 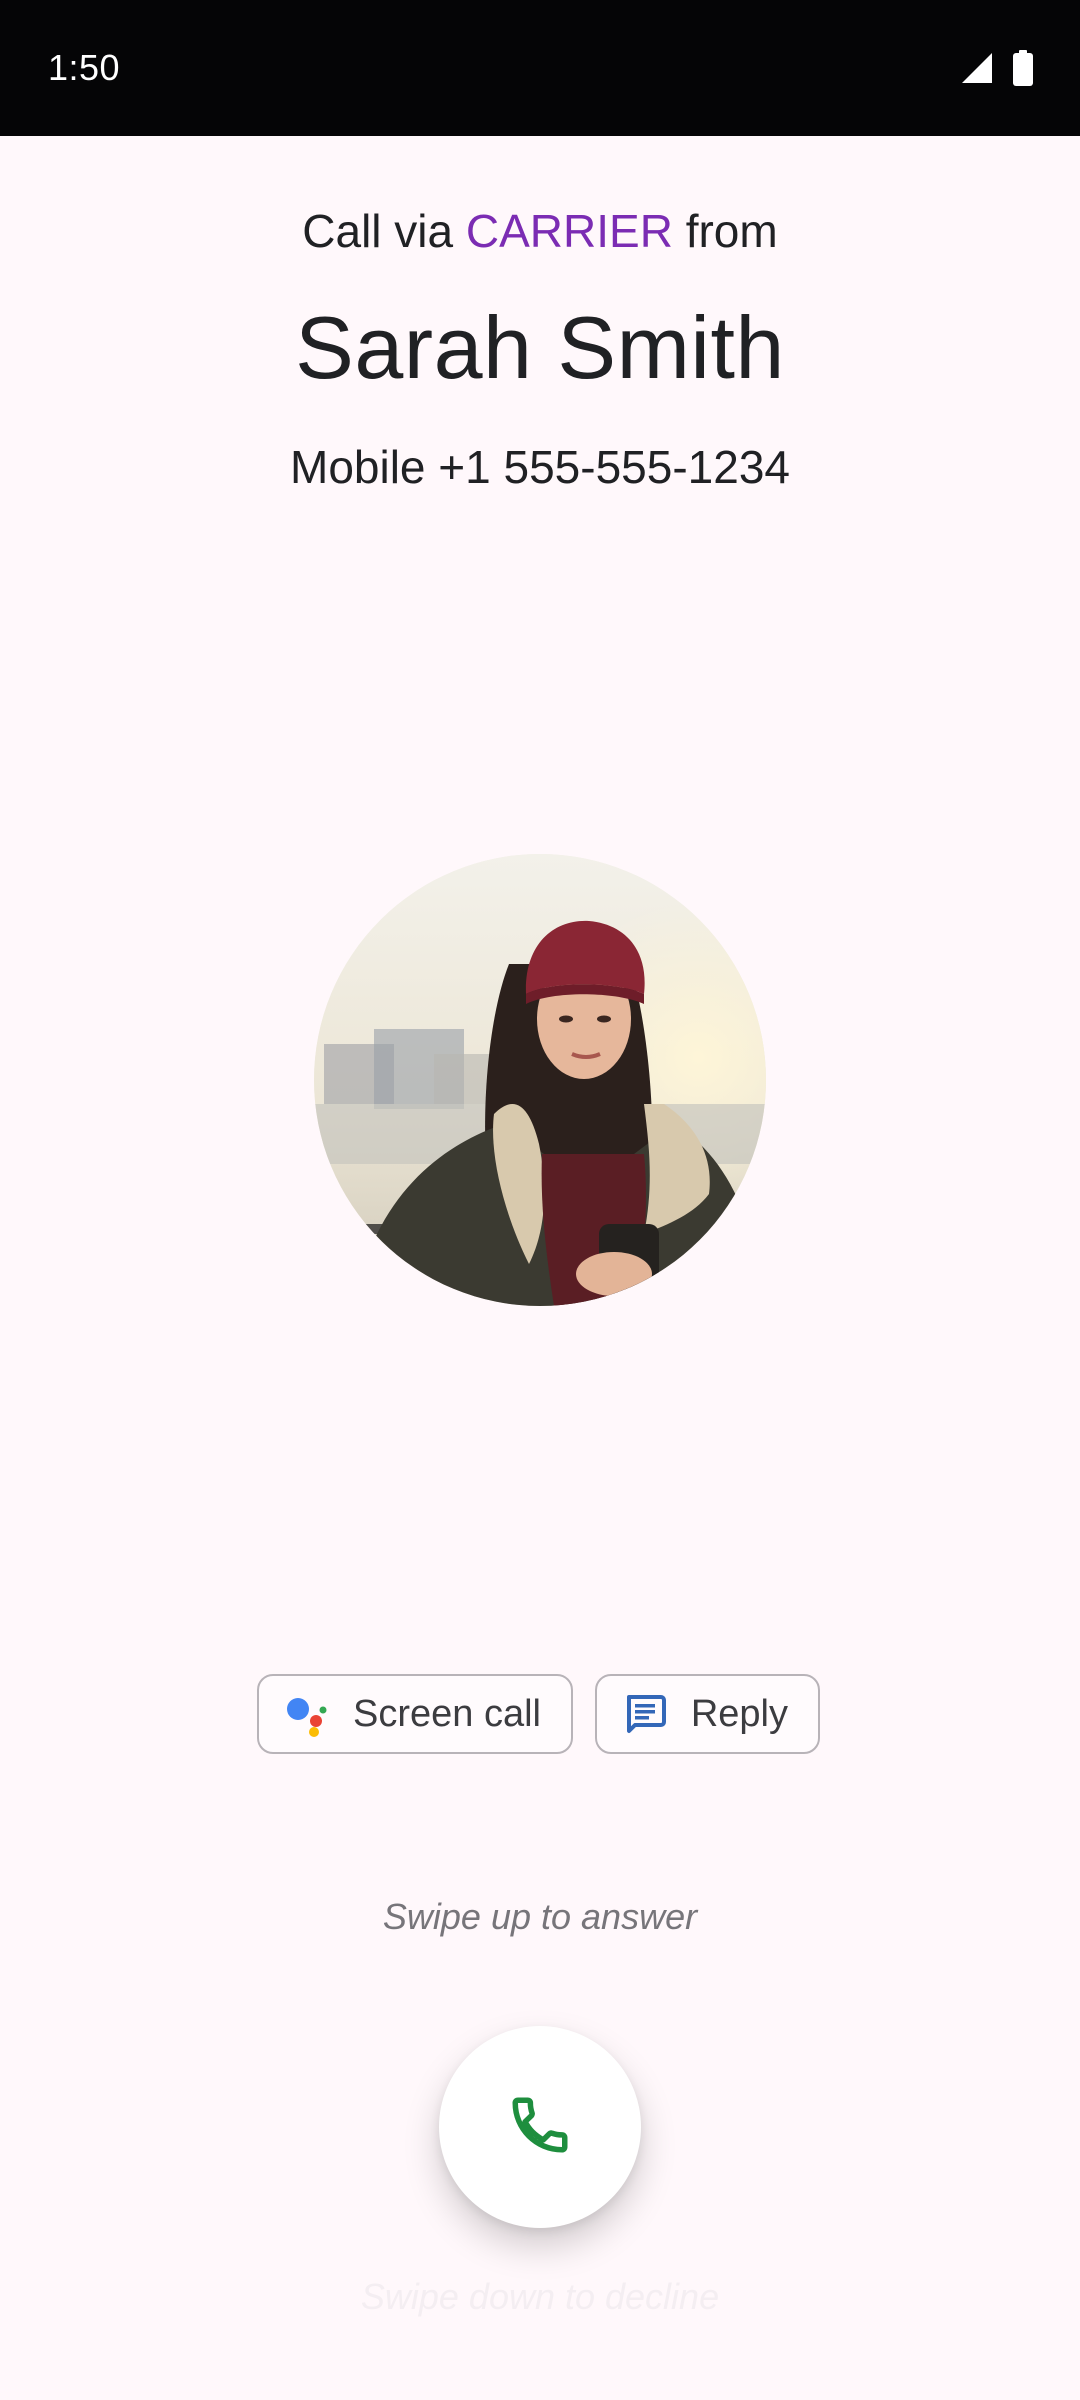 I want to click on call-actions: Screen call Reply, so click(x=538, y=1716).